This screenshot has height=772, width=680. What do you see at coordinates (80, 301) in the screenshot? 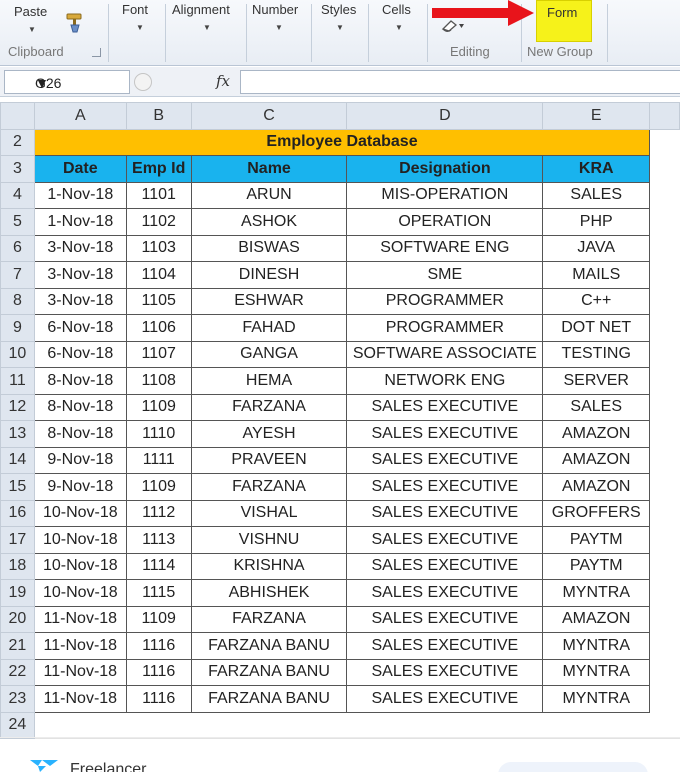
I see `cell-date: 3-Nov-18` at bounding box center [80, 301].